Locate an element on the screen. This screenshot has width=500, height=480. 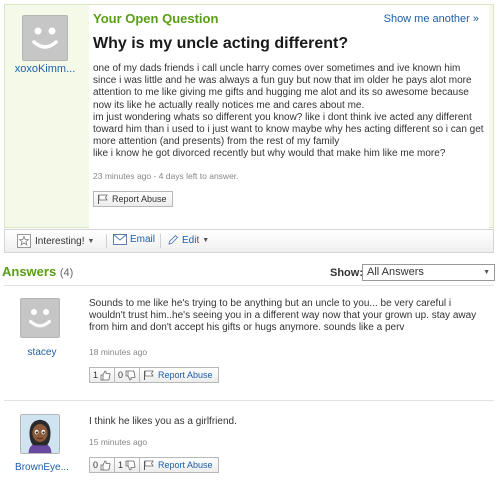
answer-controls: 0 1 Report Abuse is located at coordinates (154, 465).